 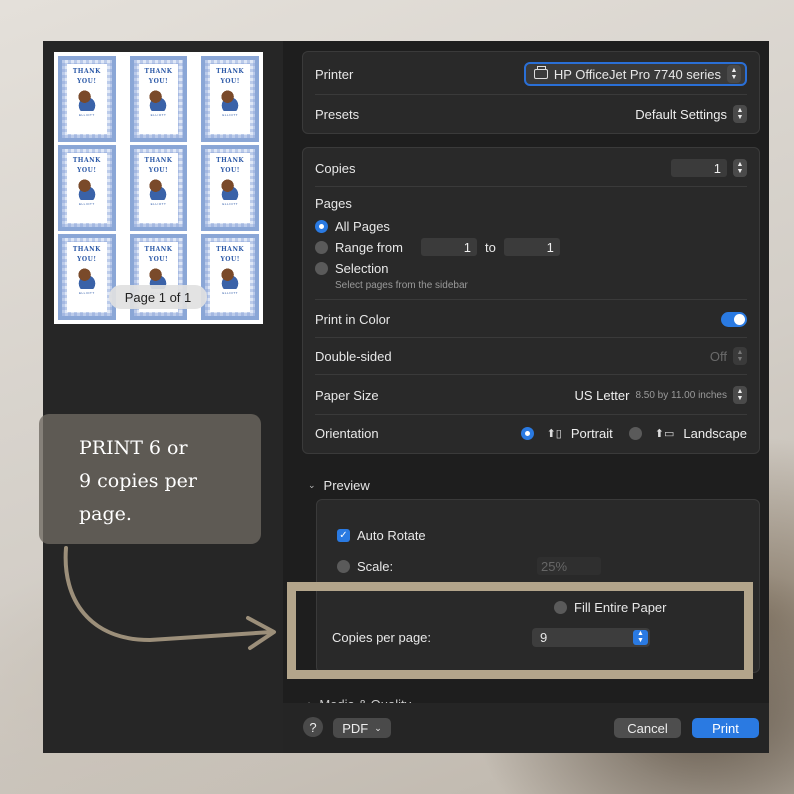 I want to click on printer-select: HP OfficeJet Pro 7740 series ▲ ▼, so click(x=635, y=74).